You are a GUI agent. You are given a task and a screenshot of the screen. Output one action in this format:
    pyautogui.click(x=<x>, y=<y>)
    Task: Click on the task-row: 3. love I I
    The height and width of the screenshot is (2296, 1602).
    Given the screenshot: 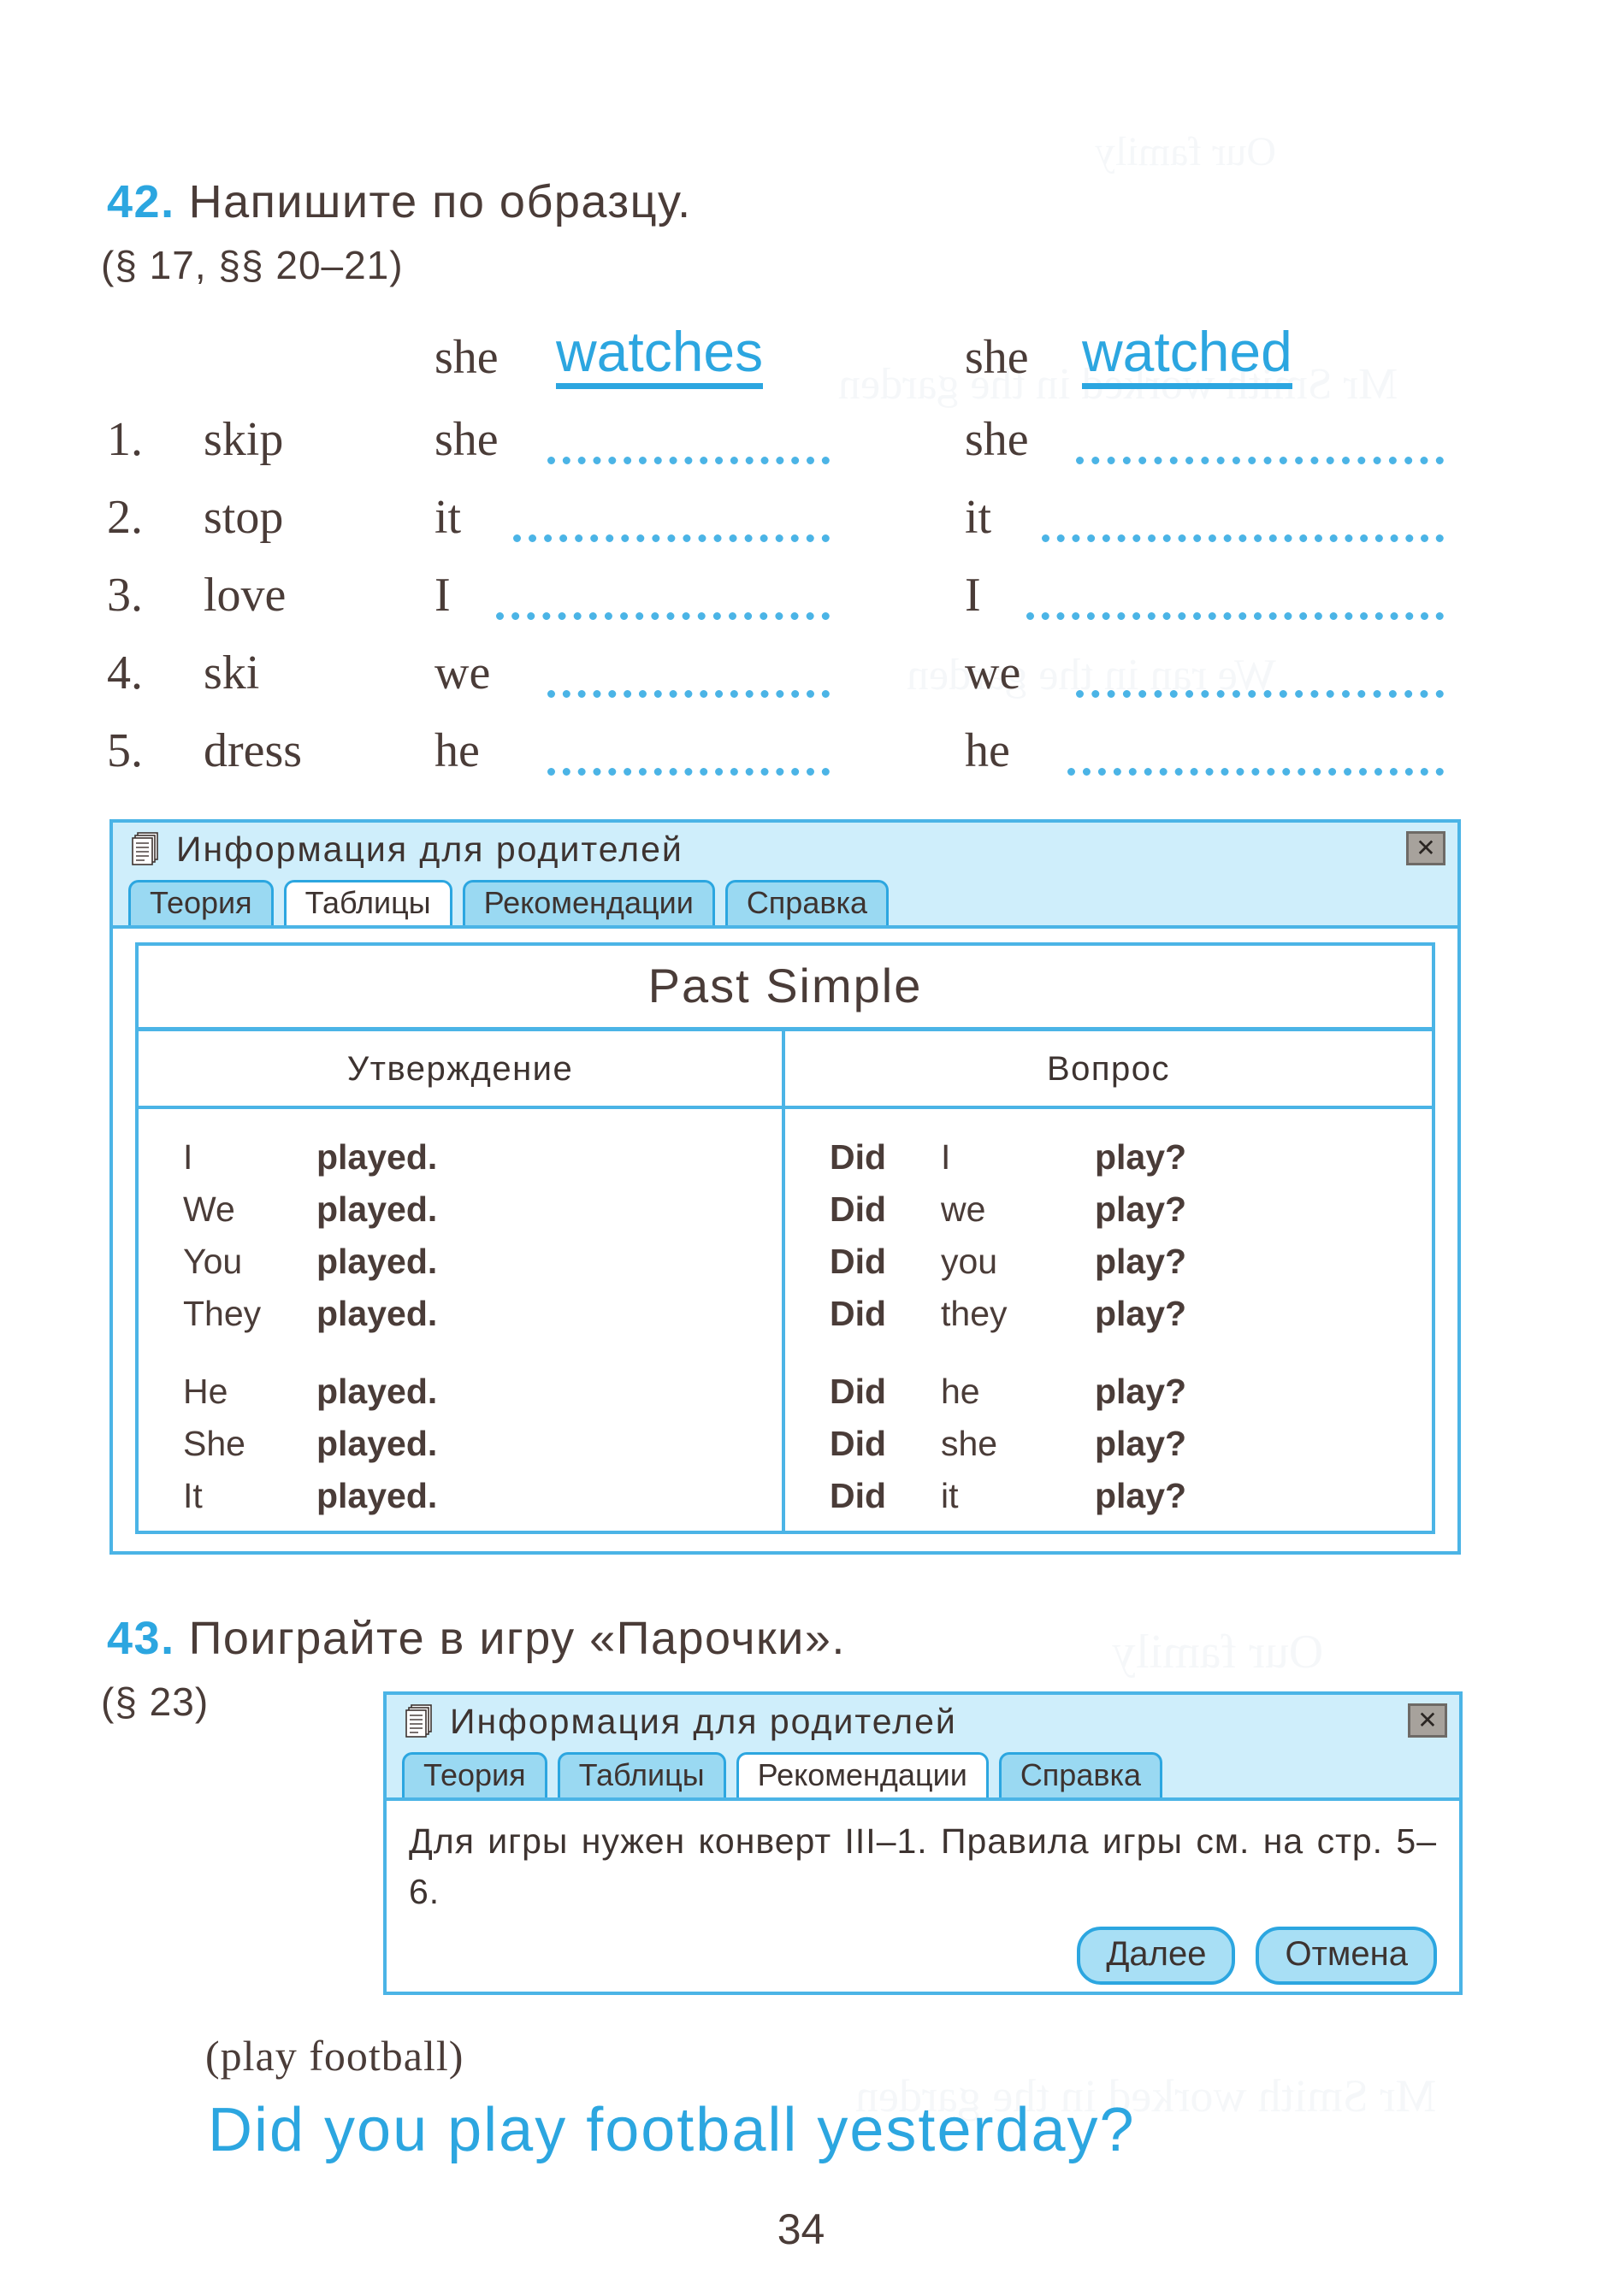 What is the action you would take?
    pyautogui.click(x=801, y=607)
    